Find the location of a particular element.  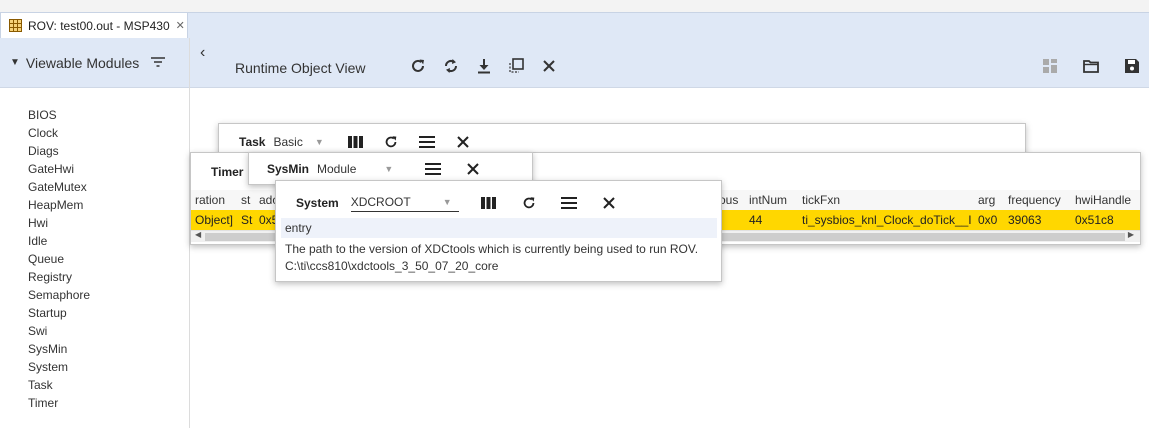

table-cell: 39063 is located at coordinates (1037, 220).